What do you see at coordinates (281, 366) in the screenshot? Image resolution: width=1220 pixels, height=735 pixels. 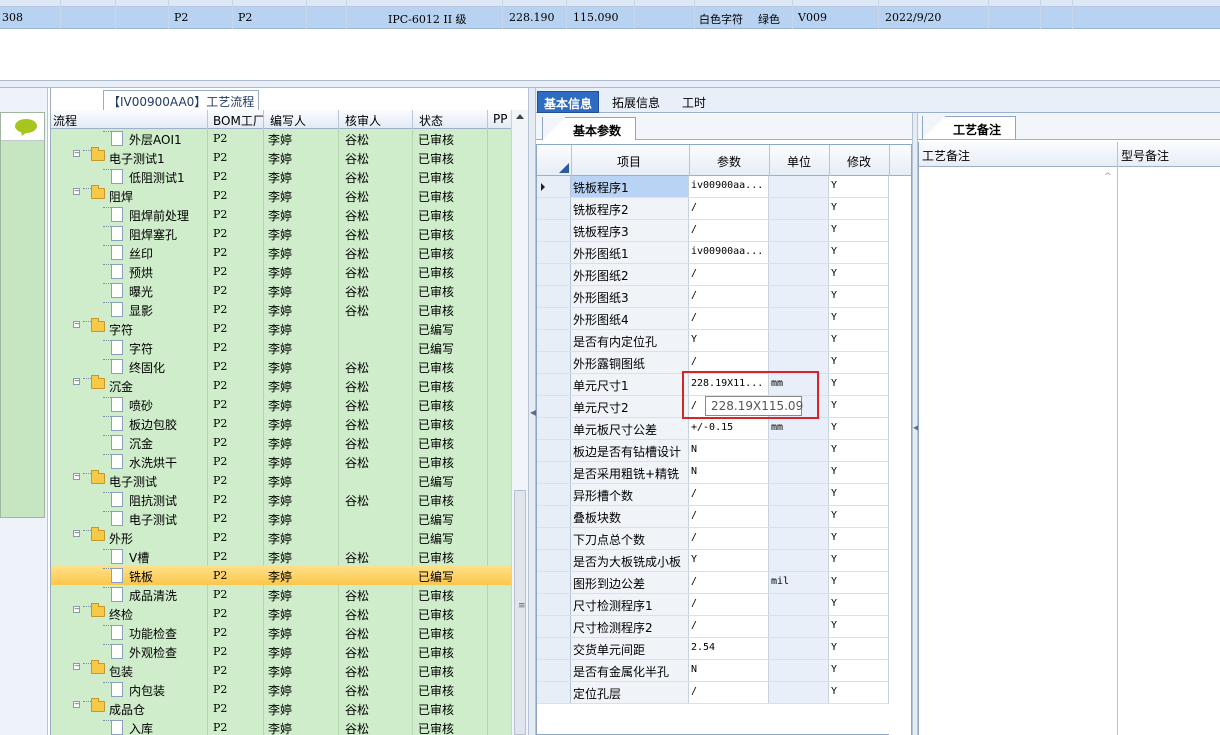 I see `tree-row: 终固化 P2 李婷 谷松 已审核` at bounding box center [281, 366].